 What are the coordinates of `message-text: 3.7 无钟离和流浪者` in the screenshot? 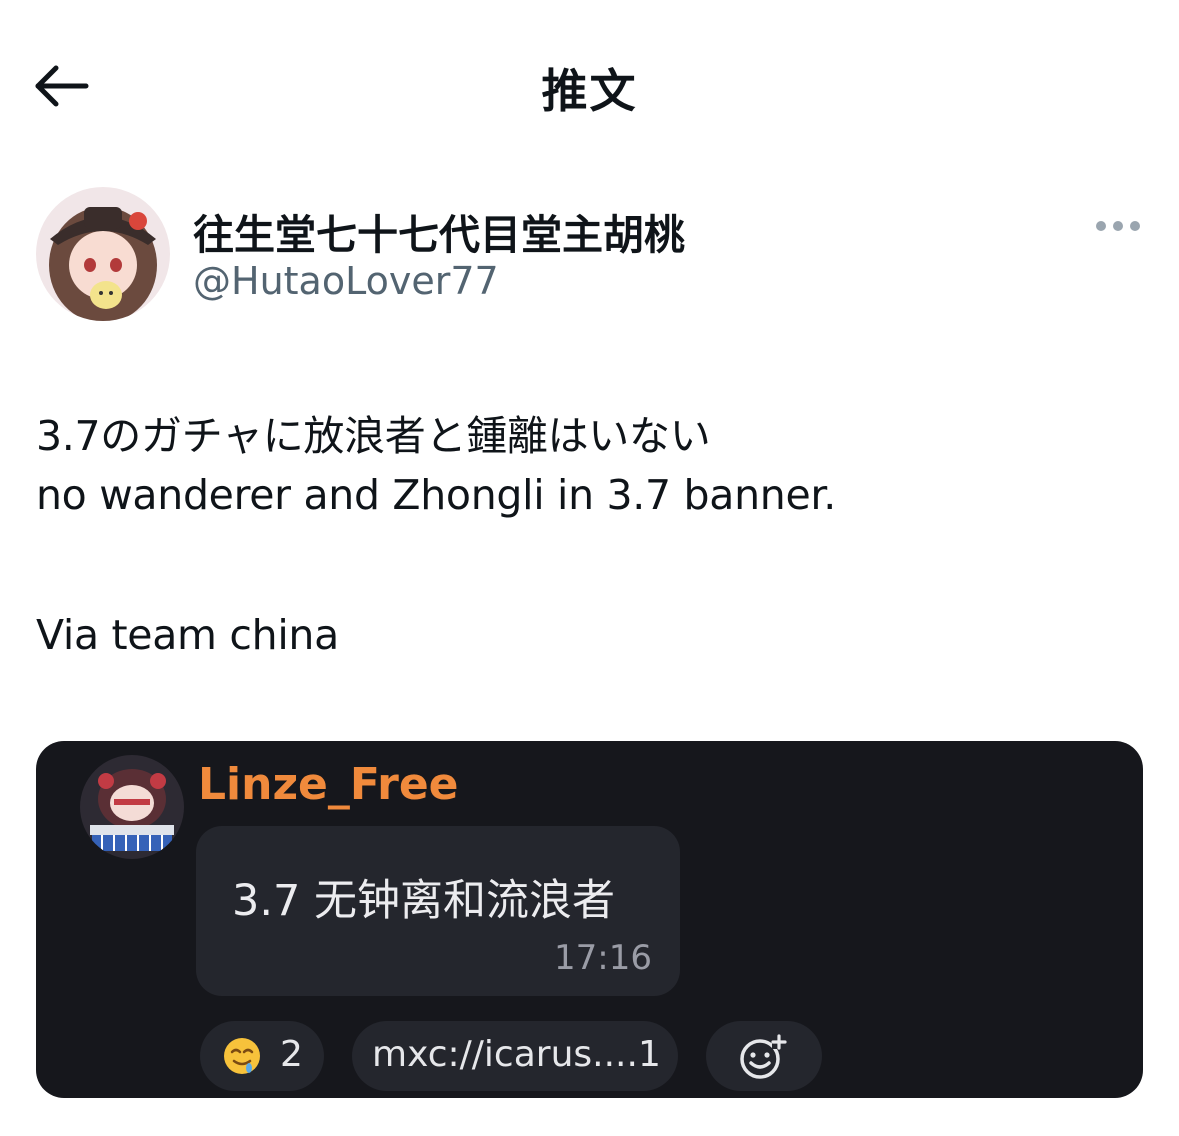 It's located at (424, 901).